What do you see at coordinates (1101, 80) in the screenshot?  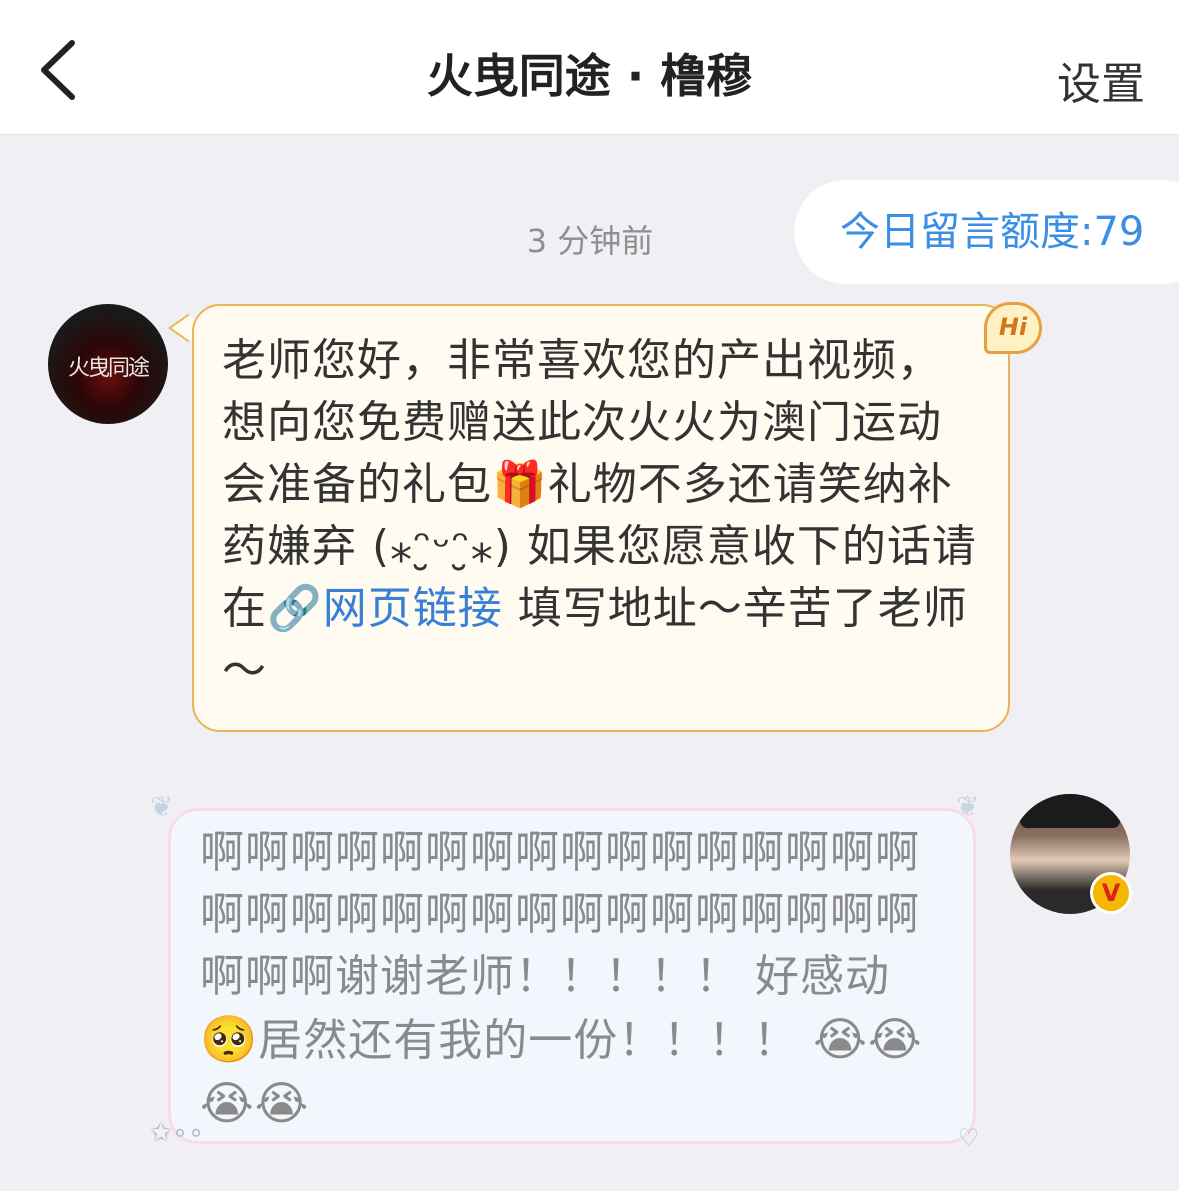 I see `settings-button: 设置` at bounding box center [1101, 80].